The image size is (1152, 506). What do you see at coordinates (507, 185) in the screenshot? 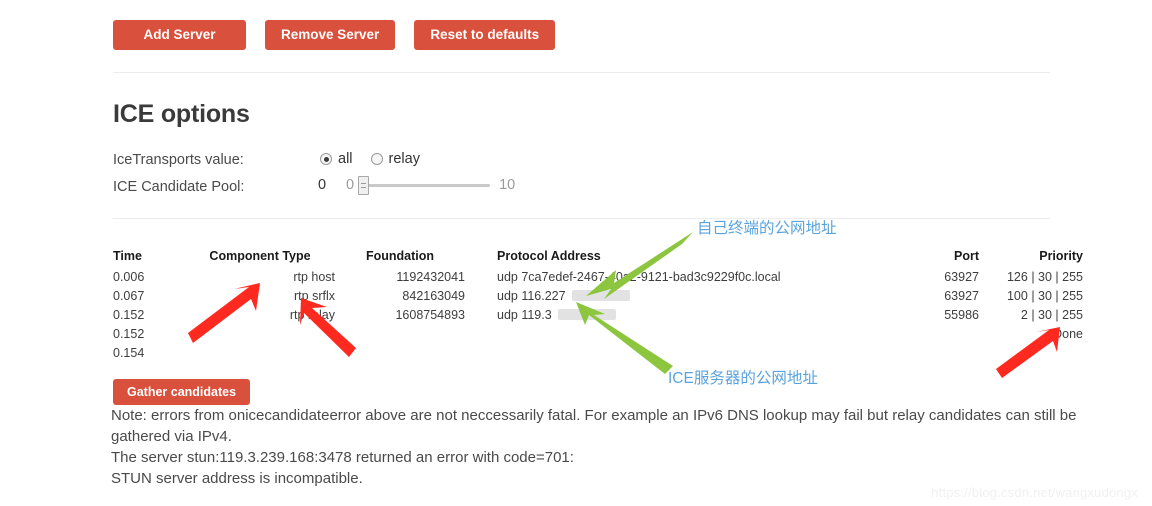
I see `pool-max-label: 10` at bounding box center [507, 185].